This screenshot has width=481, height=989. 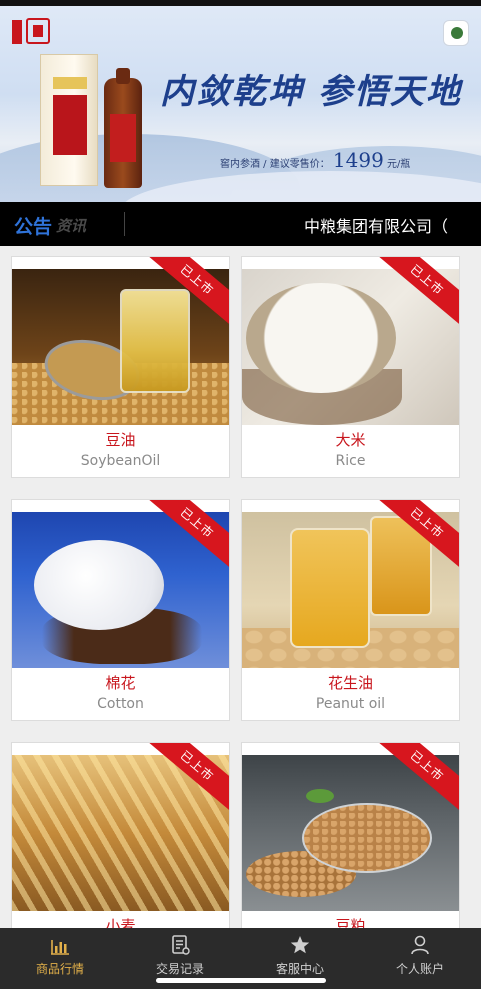 I want to click on brand-logo-mark, so click(x=38, y=31).